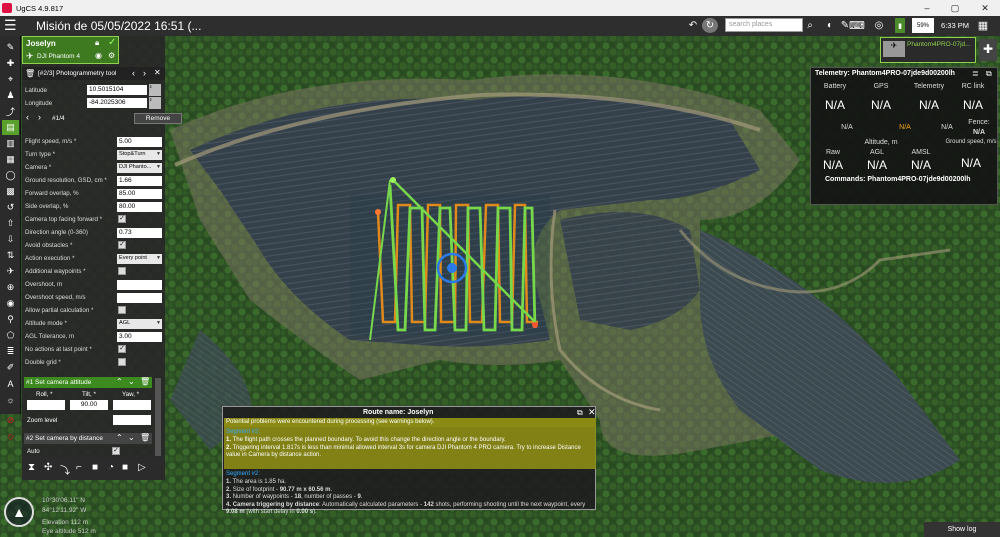 The width and height of the screenshot is (1000, 537). I want to click on facade-icon: ▩, so click(10, 191).